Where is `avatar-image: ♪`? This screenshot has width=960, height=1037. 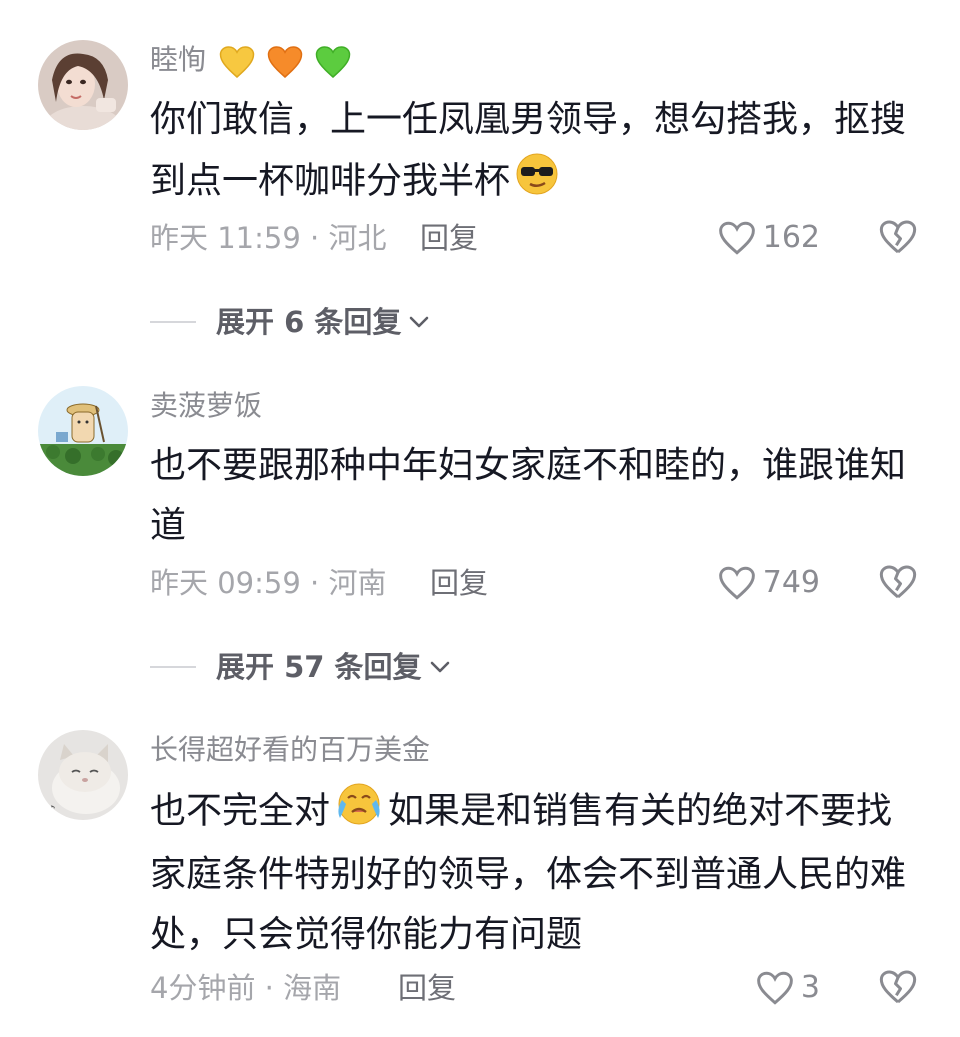
avatar-image: ♪ is located at coordinates (83, 775).